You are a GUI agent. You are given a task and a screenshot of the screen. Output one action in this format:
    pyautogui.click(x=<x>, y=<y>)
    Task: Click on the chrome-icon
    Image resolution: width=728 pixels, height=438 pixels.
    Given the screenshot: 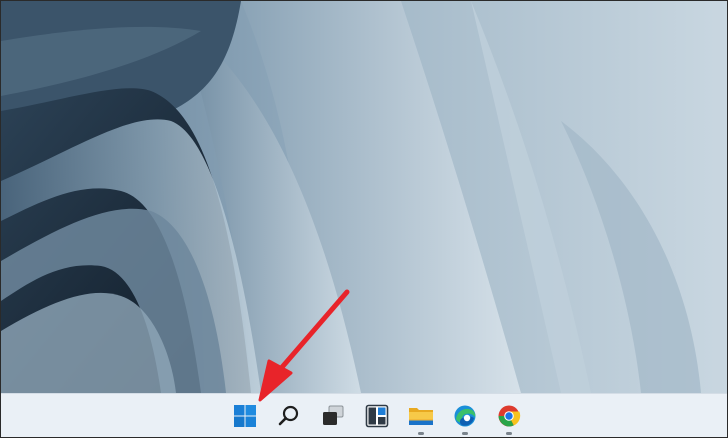 What is the action you would take?
    pyautogui.click(x=509, y=416)
    